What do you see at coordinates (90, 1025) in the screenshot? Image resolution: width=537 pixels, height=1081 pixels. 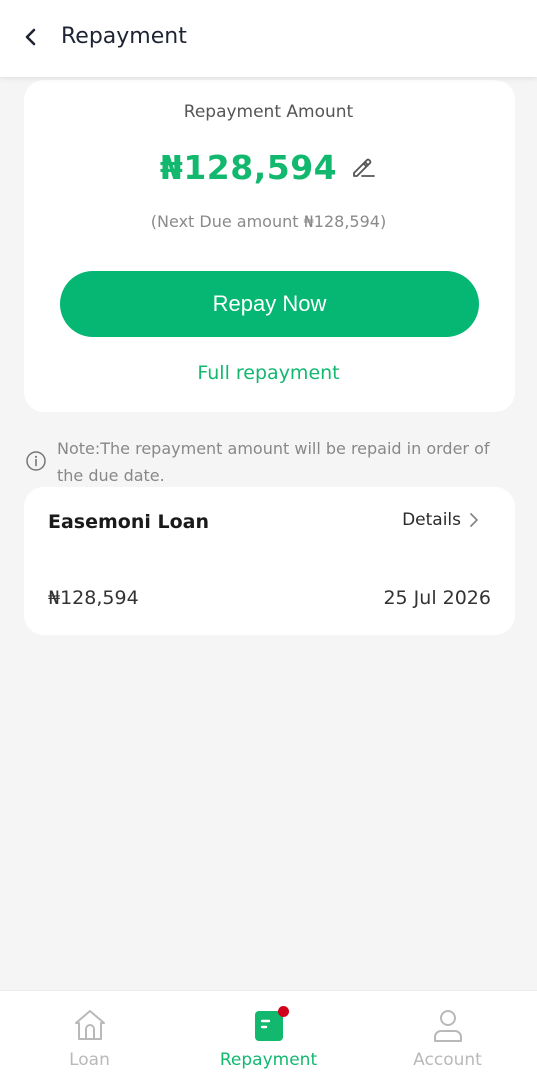 I see `home-icon` at bounding box center [90, 1025].